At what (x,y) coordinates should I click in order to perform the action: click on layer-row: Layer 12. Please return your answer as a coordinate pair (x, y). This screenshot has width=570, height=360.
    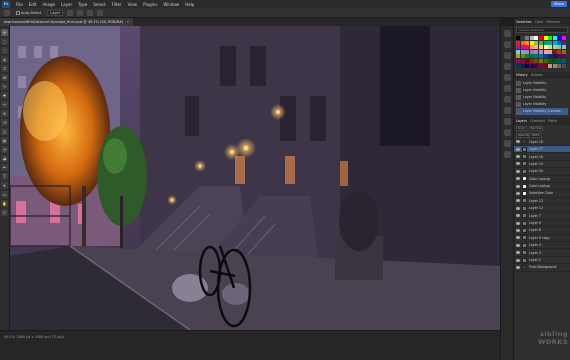
    Looking at the image, I should click on (542, 209).